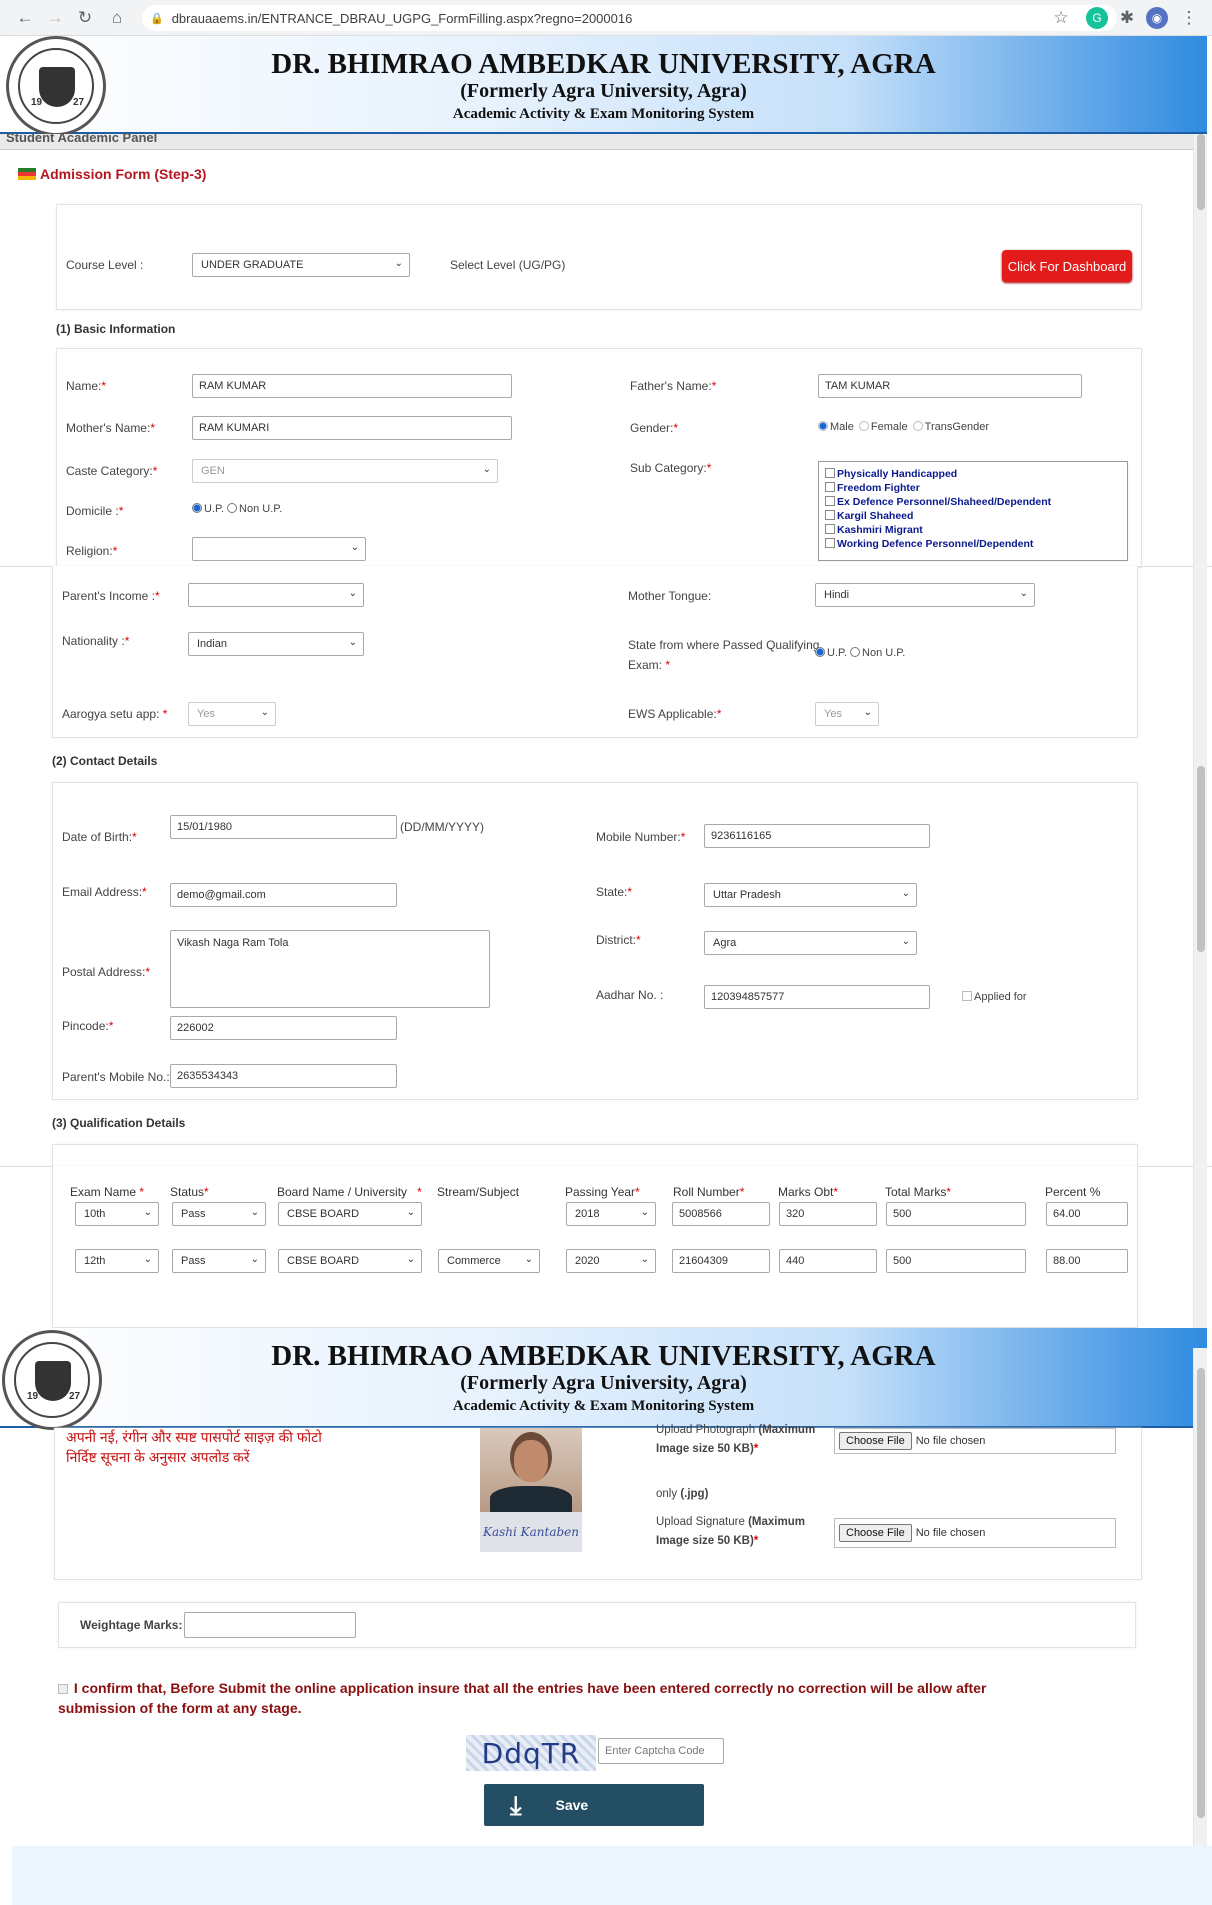 This screenshot has width=1212, height=1905. I want to click on applied-for-checkbox: Applied for, so click(994, 997).